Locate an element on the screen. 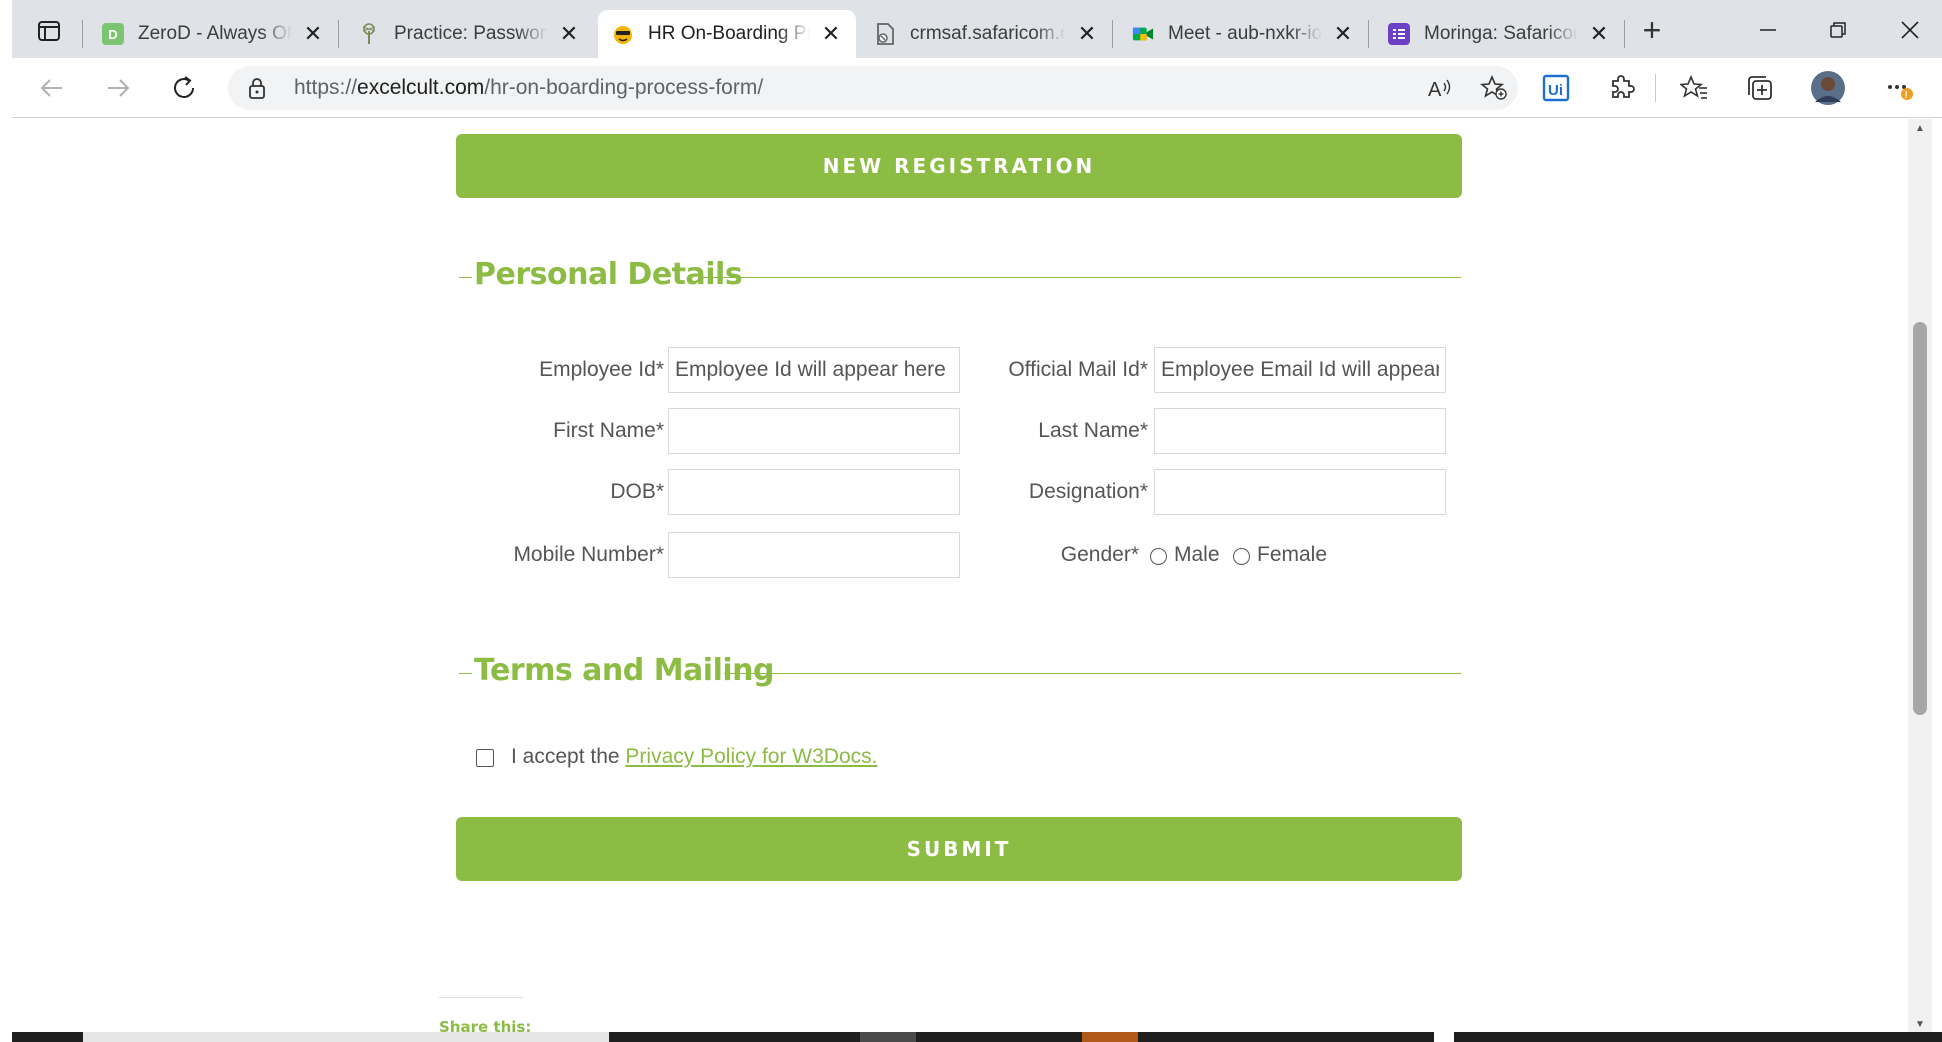 The width and height of the screenshot is (1942, 1042). designation-input is located at coordinates (1300, 492).